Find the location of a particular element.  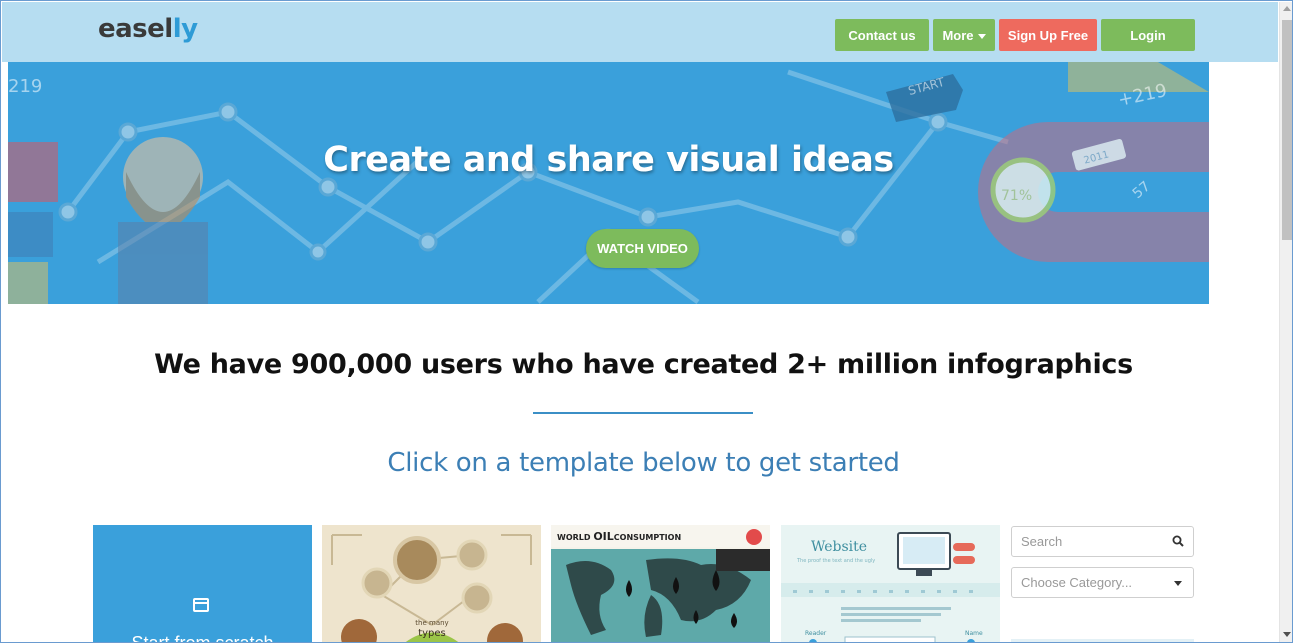

sidebar-panel-edge is located at coordinates (1102, 640).